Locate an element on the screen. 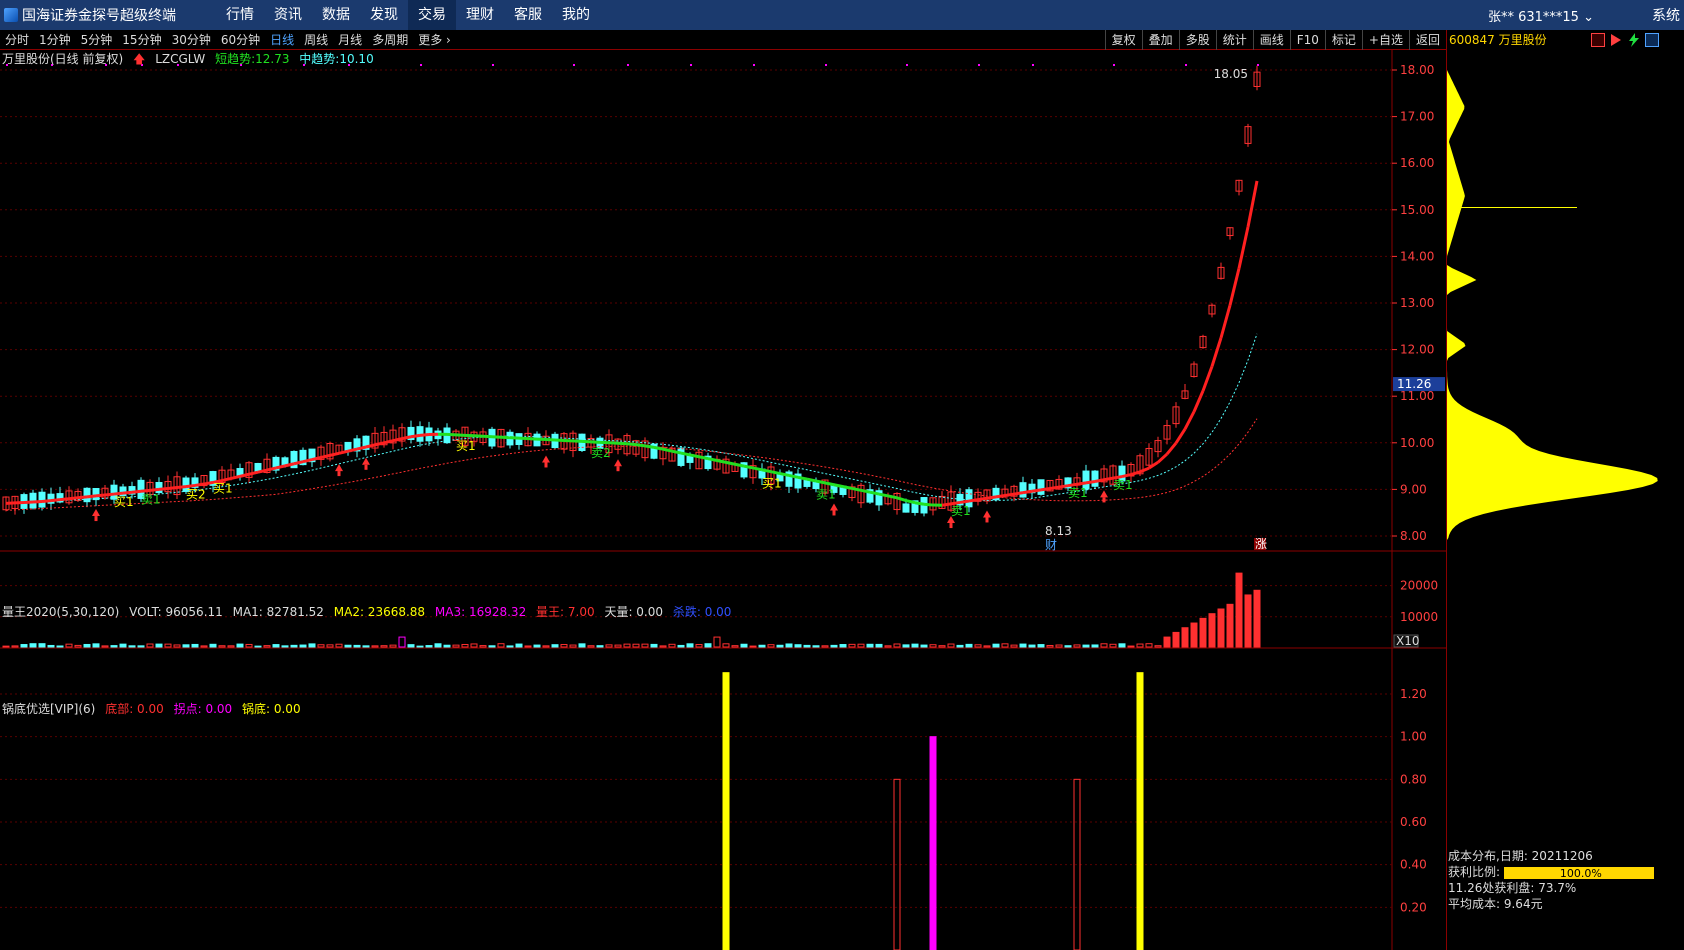 The image size is (1684, 950). period-multi: 多周期 is located at coordinates (390, 40).